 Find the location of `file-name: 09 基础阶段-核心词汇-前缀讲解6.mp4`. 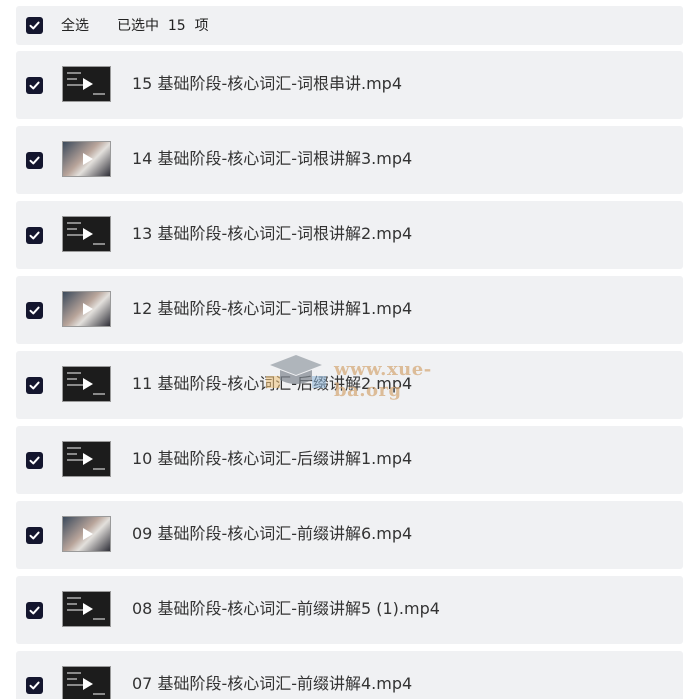

file-name: 09 基础阶段-核心词汇-前缀讲解6.mp4 is located at coordinates (272, 534).